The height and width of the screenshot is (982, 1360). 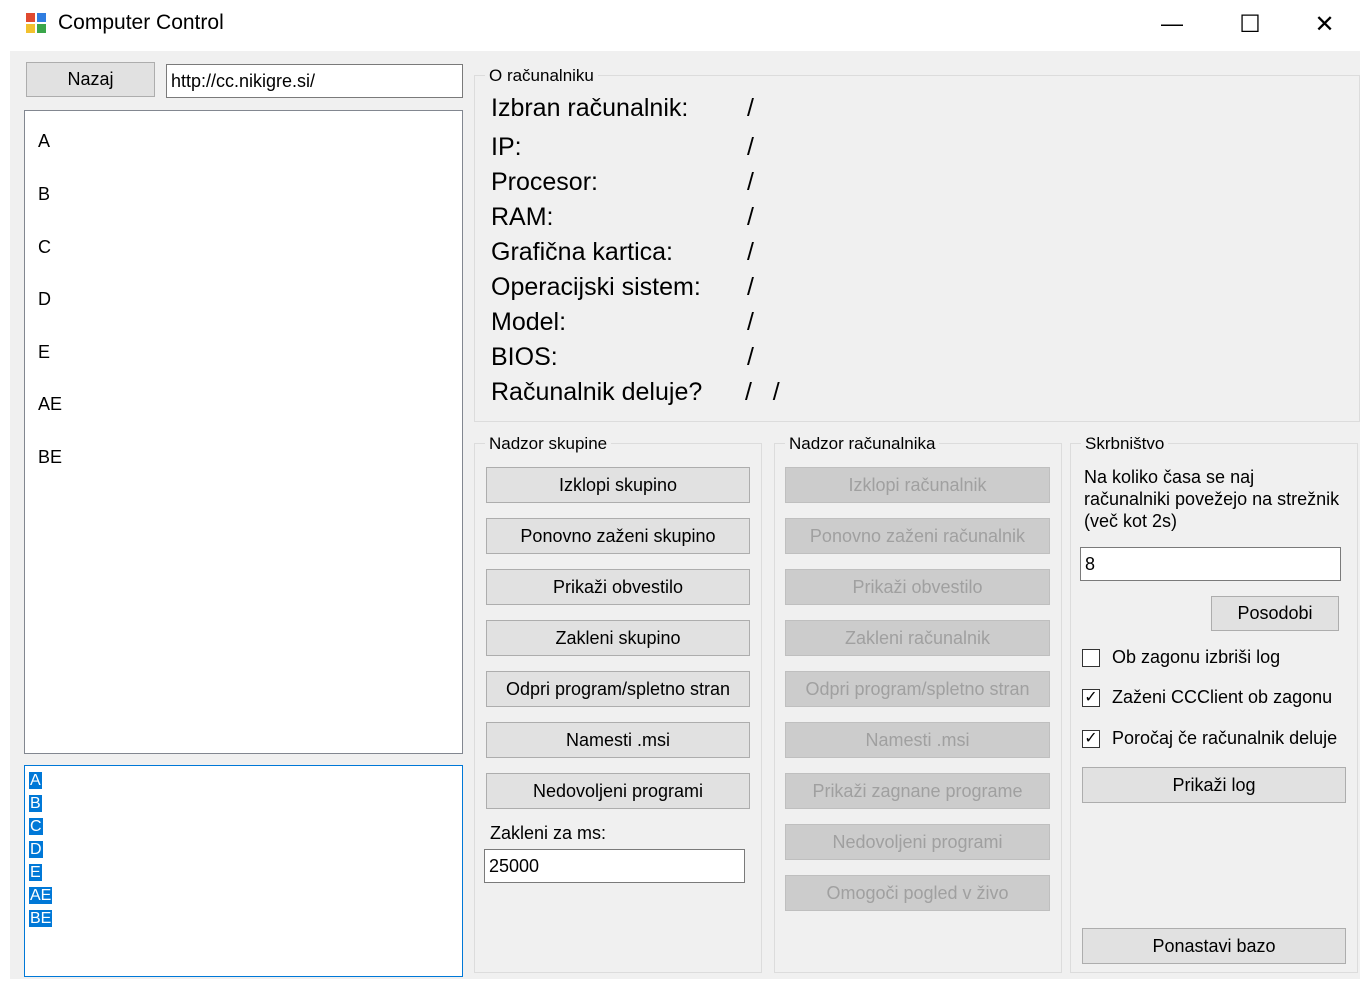 I want to click on minimize-button: —, so click(x=1172, y=24).